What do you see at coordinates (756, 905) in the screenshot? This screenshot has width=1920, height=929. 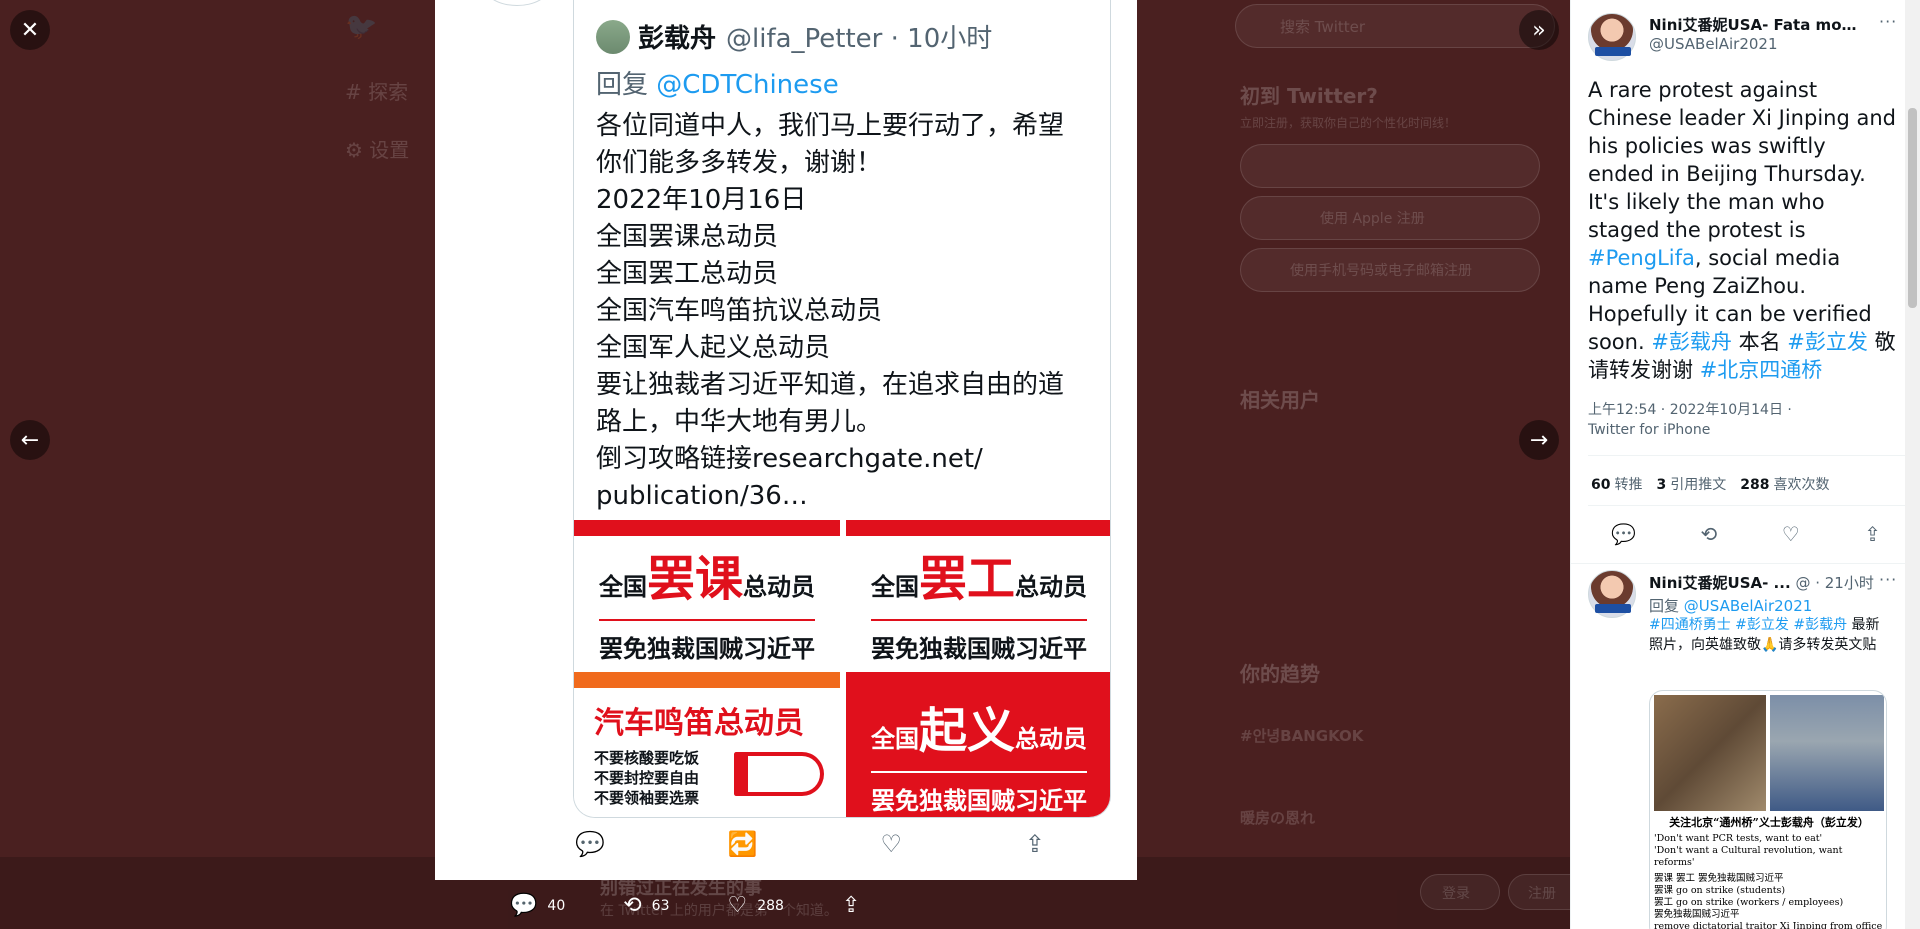 I see `like-button: ♡ 288` at bounding box center [756, 905].